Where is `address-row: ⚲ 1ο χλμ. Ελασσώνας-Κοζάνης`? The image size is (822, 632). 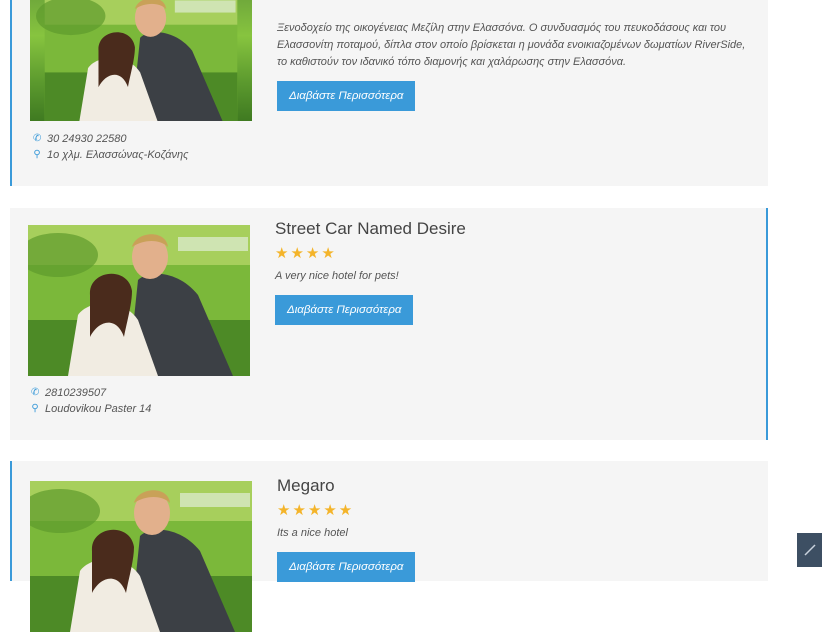 address-row: ⚲ 1ο χλμ. Ελασσώνας-Κοζάνης is located at coordinates (110, 155).